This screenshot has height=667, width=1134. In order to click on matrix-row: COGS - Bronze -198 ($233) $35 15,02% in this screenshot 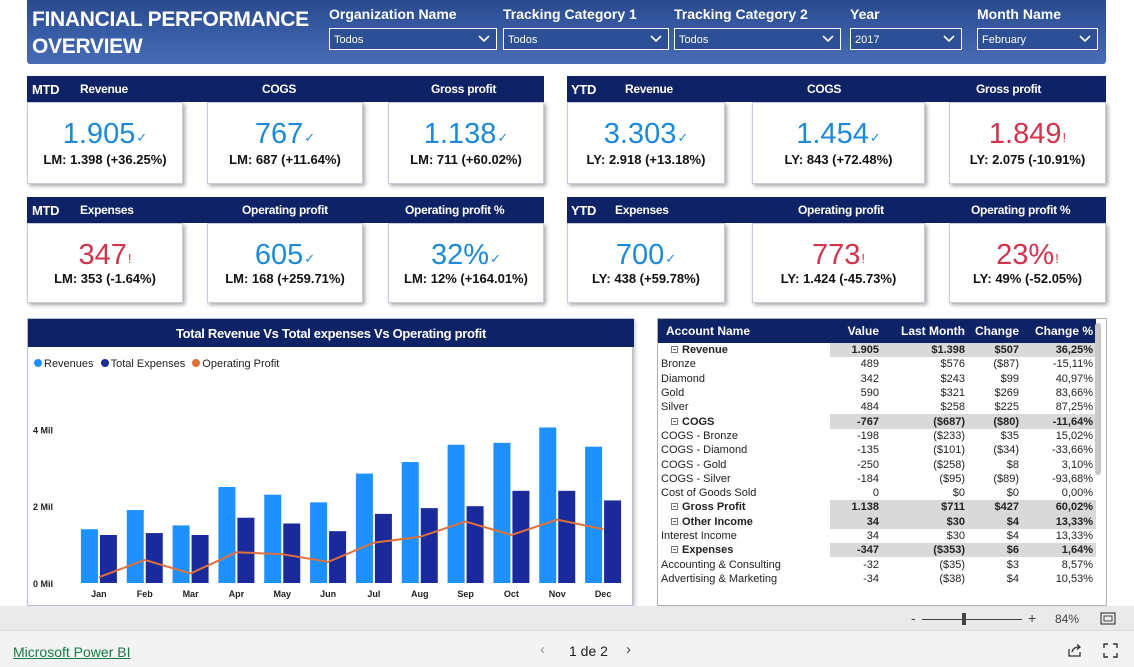, I will do `click(877, 436)`.